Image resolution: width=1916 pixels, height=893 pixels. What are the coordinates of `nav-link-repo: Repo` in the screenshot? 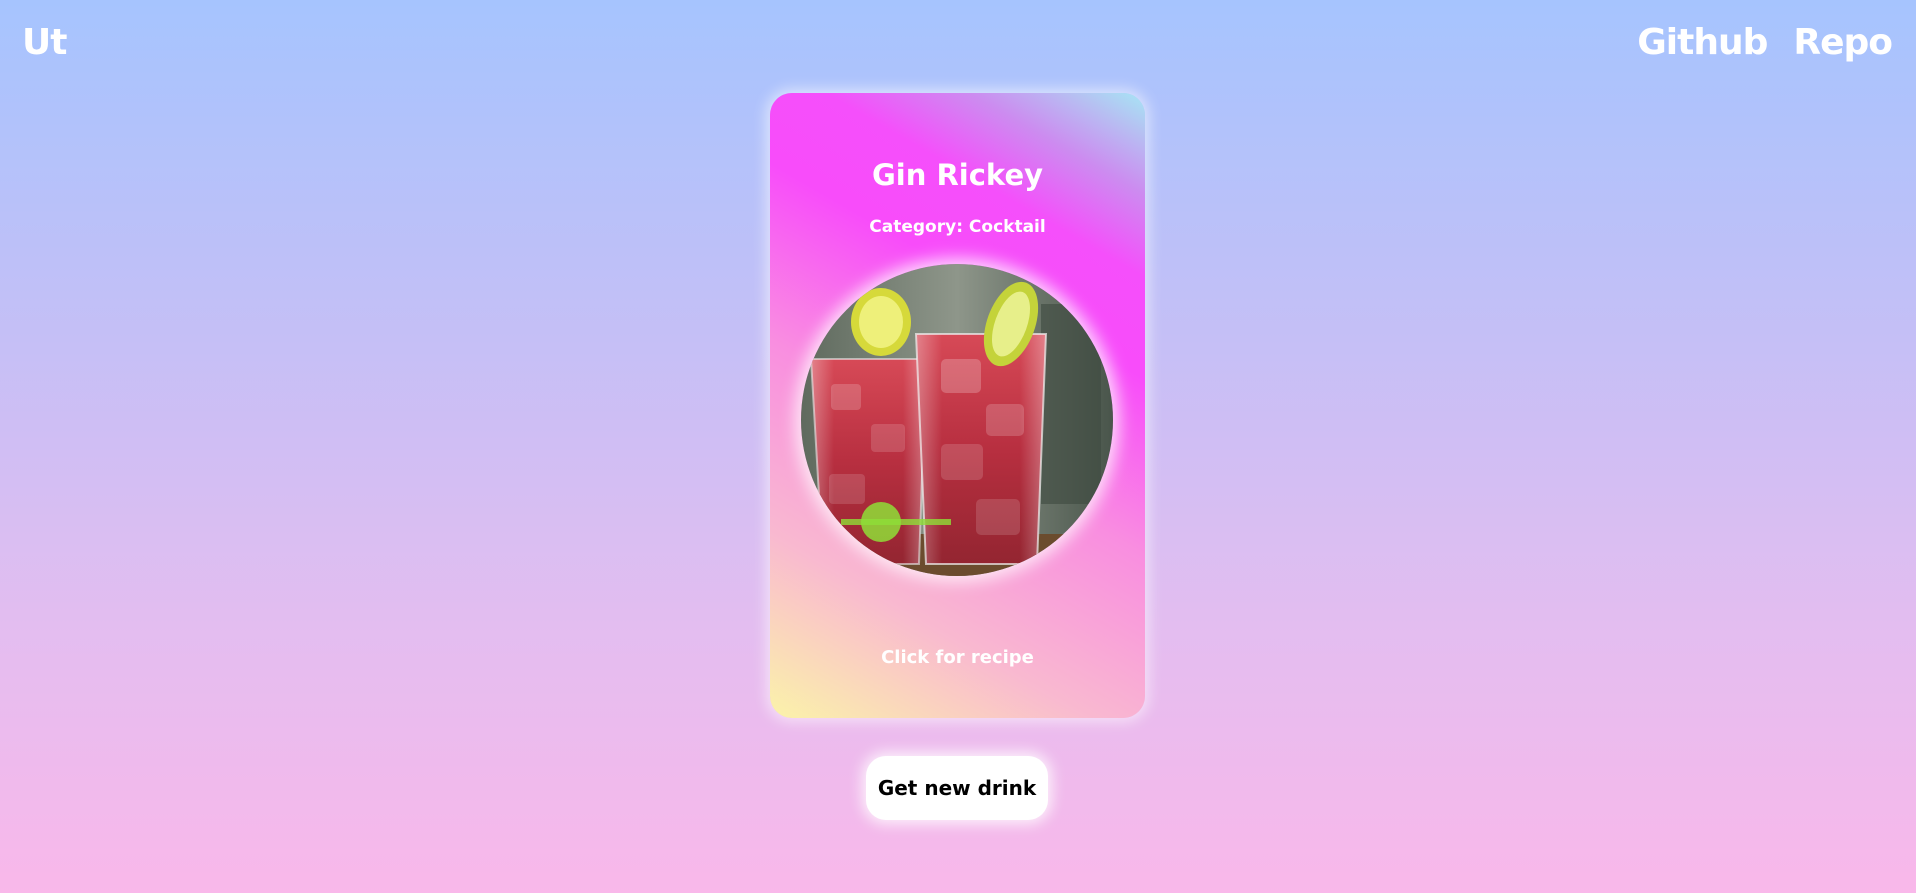 It's located at (1843, 42).